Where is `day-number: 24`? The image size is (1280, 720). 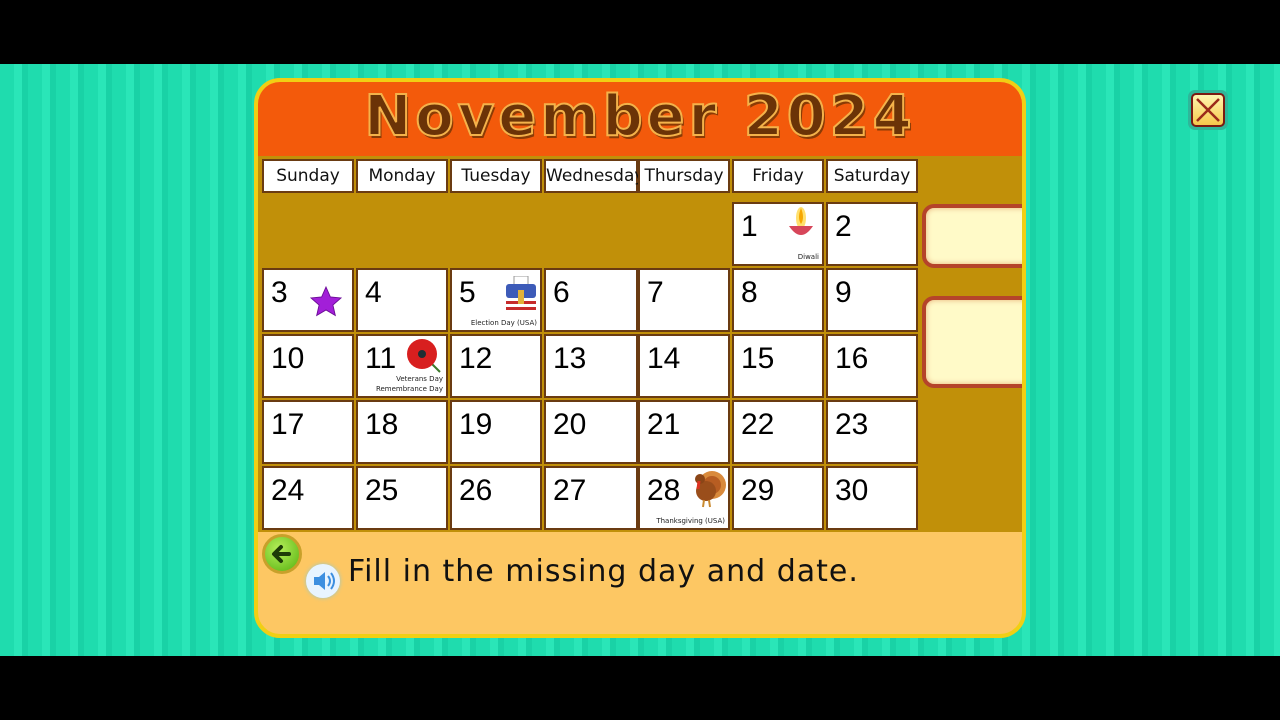 day-number: 24 is located at coordinates (288, 490).